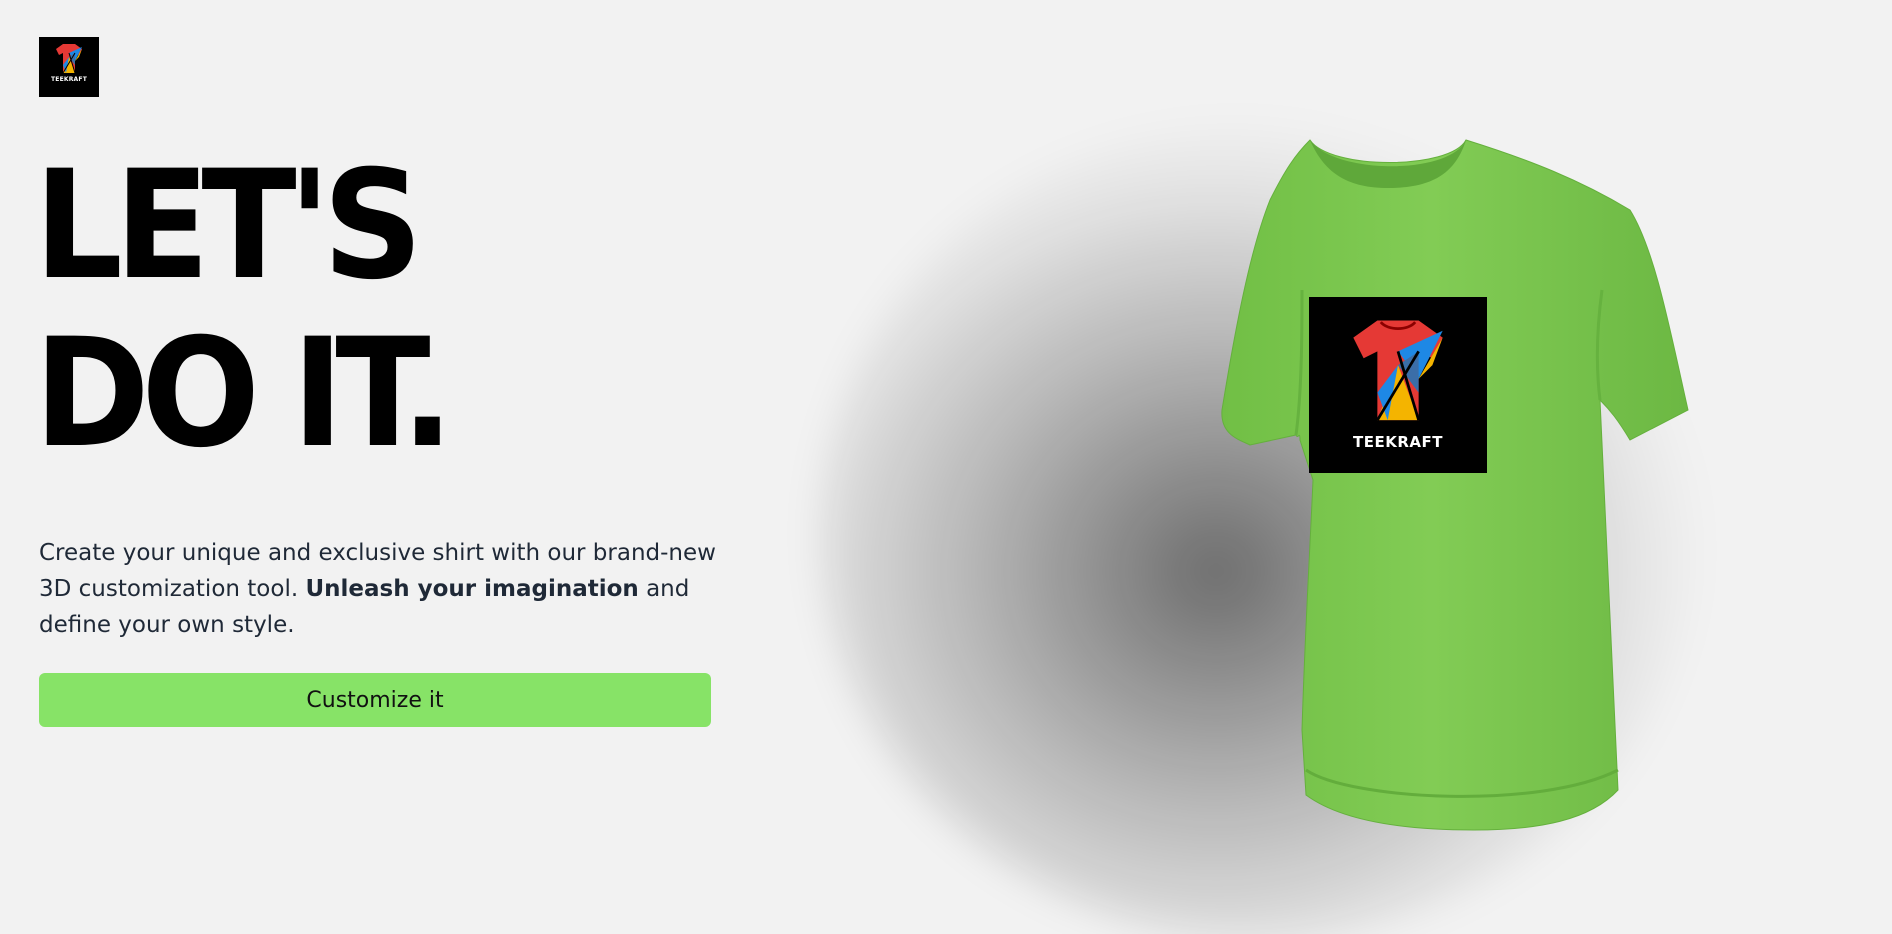  Describe the element at coordinates (244, 394) in the screenshot. I see `headline-line-2: DO IT.` at that location.